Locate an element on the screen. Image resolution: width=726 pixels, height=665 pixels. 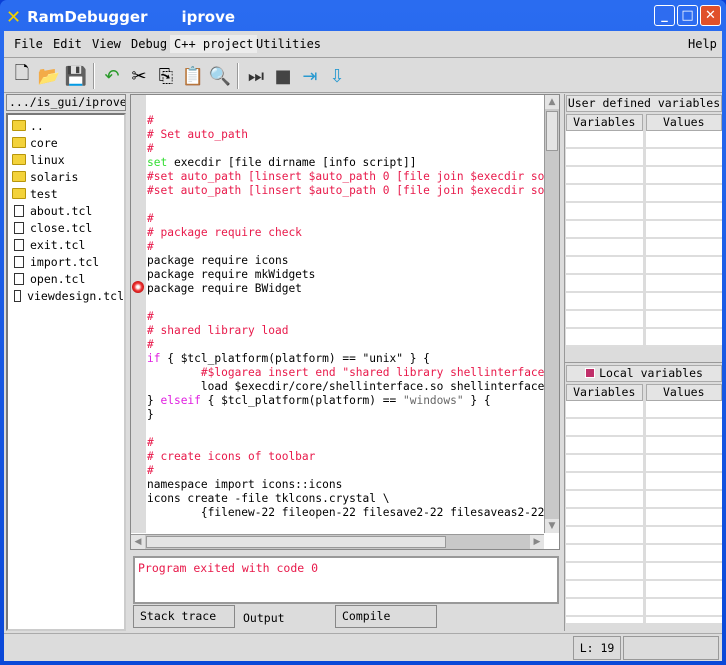
vertical-scrollbar: ▲ ▼ is located at coordinates (551, 314).